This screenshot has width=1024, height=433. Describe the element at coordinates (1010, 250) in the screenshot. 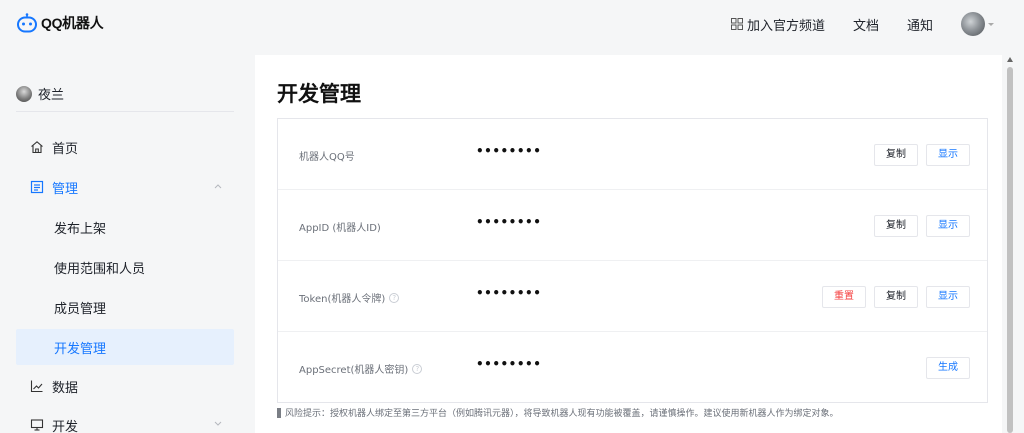

I see `scroll-thumb` at that location.